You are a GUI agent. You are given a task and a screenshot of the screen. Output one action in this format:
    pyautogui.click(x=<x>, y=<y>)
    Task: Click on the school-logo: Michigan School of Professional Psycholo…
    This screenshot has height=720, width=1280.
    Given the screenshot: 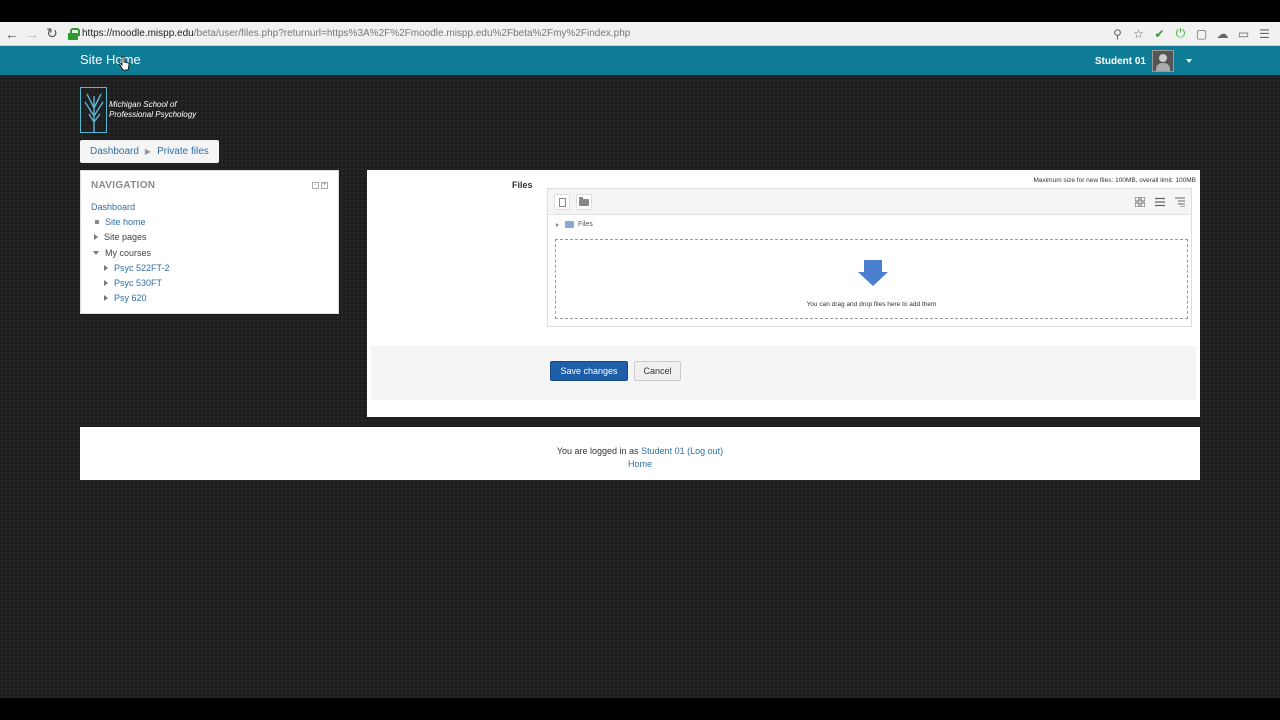 What is the action you would take?
    pyautogui.click(x=138, y=110)
    